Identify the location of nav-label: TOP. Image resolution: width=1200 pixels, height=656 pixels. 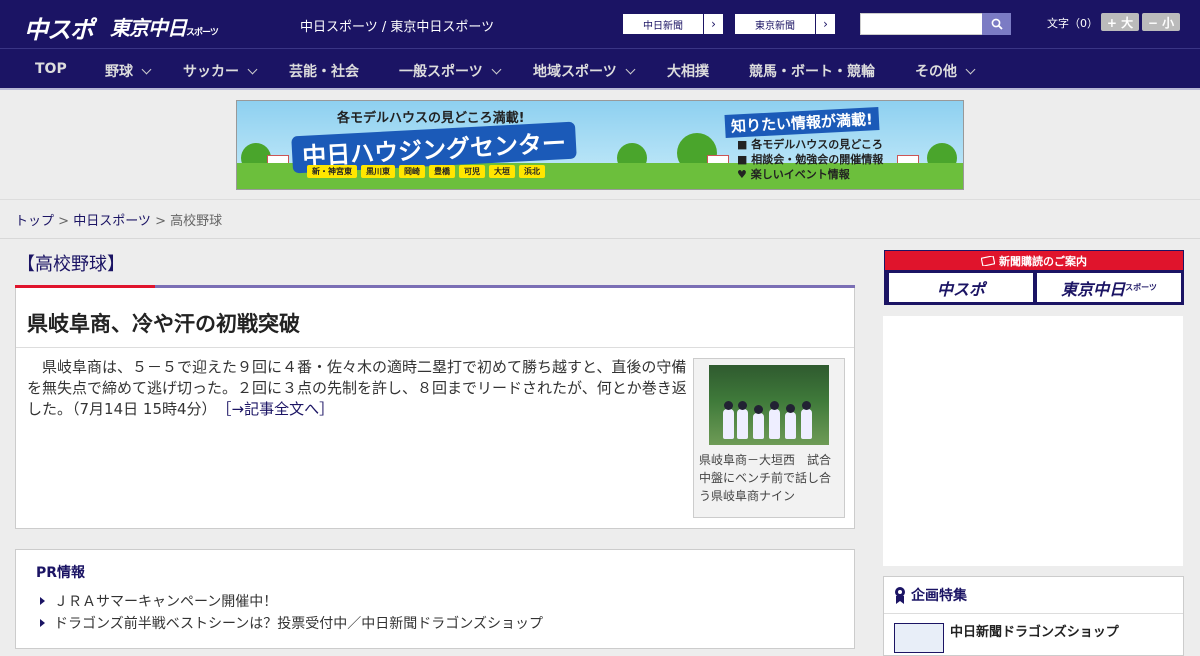
(51, 69).